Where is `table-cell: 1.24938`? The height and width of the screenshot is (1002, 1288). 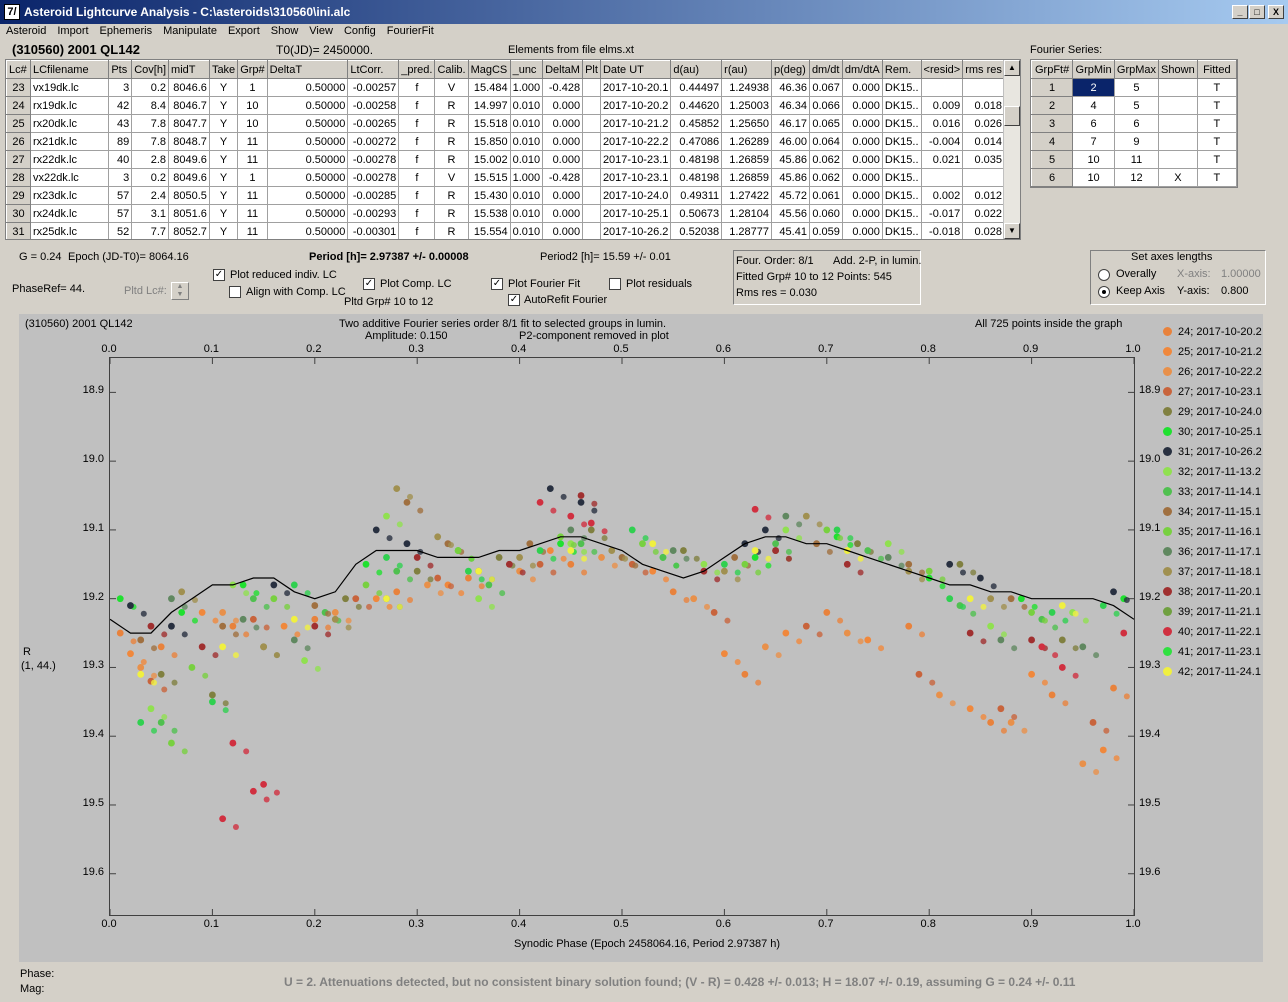 table-cell: 1.24938 is located at coordinates (746, 87).